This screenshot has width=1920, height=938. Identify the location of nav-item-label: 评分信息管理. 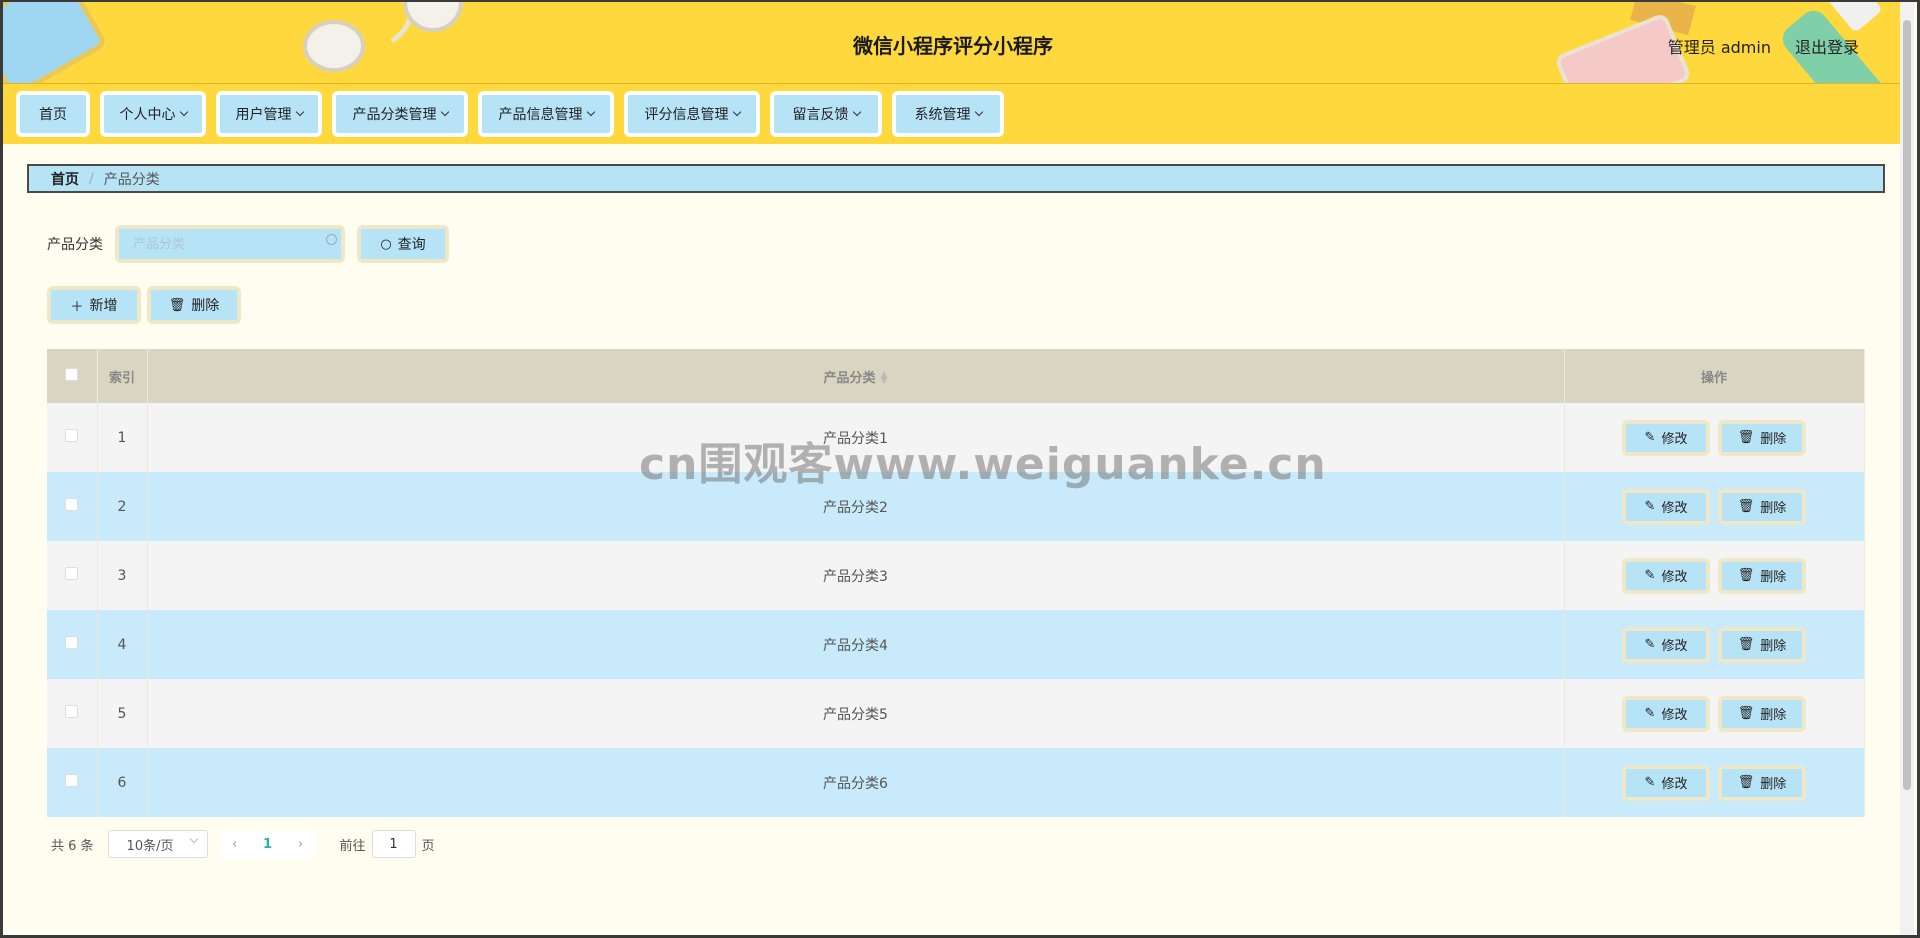
(686, 115).